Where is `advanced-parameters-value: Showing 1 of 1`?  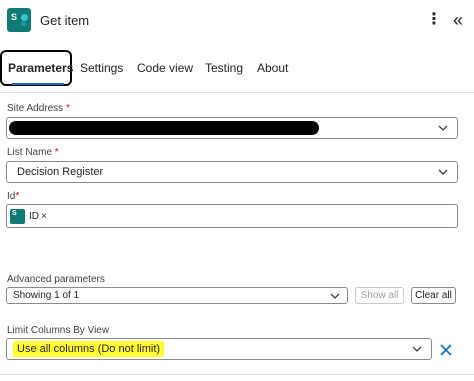 advanced-parameters-value: Showing 1 of 1 is located at coordinates (46, 295).